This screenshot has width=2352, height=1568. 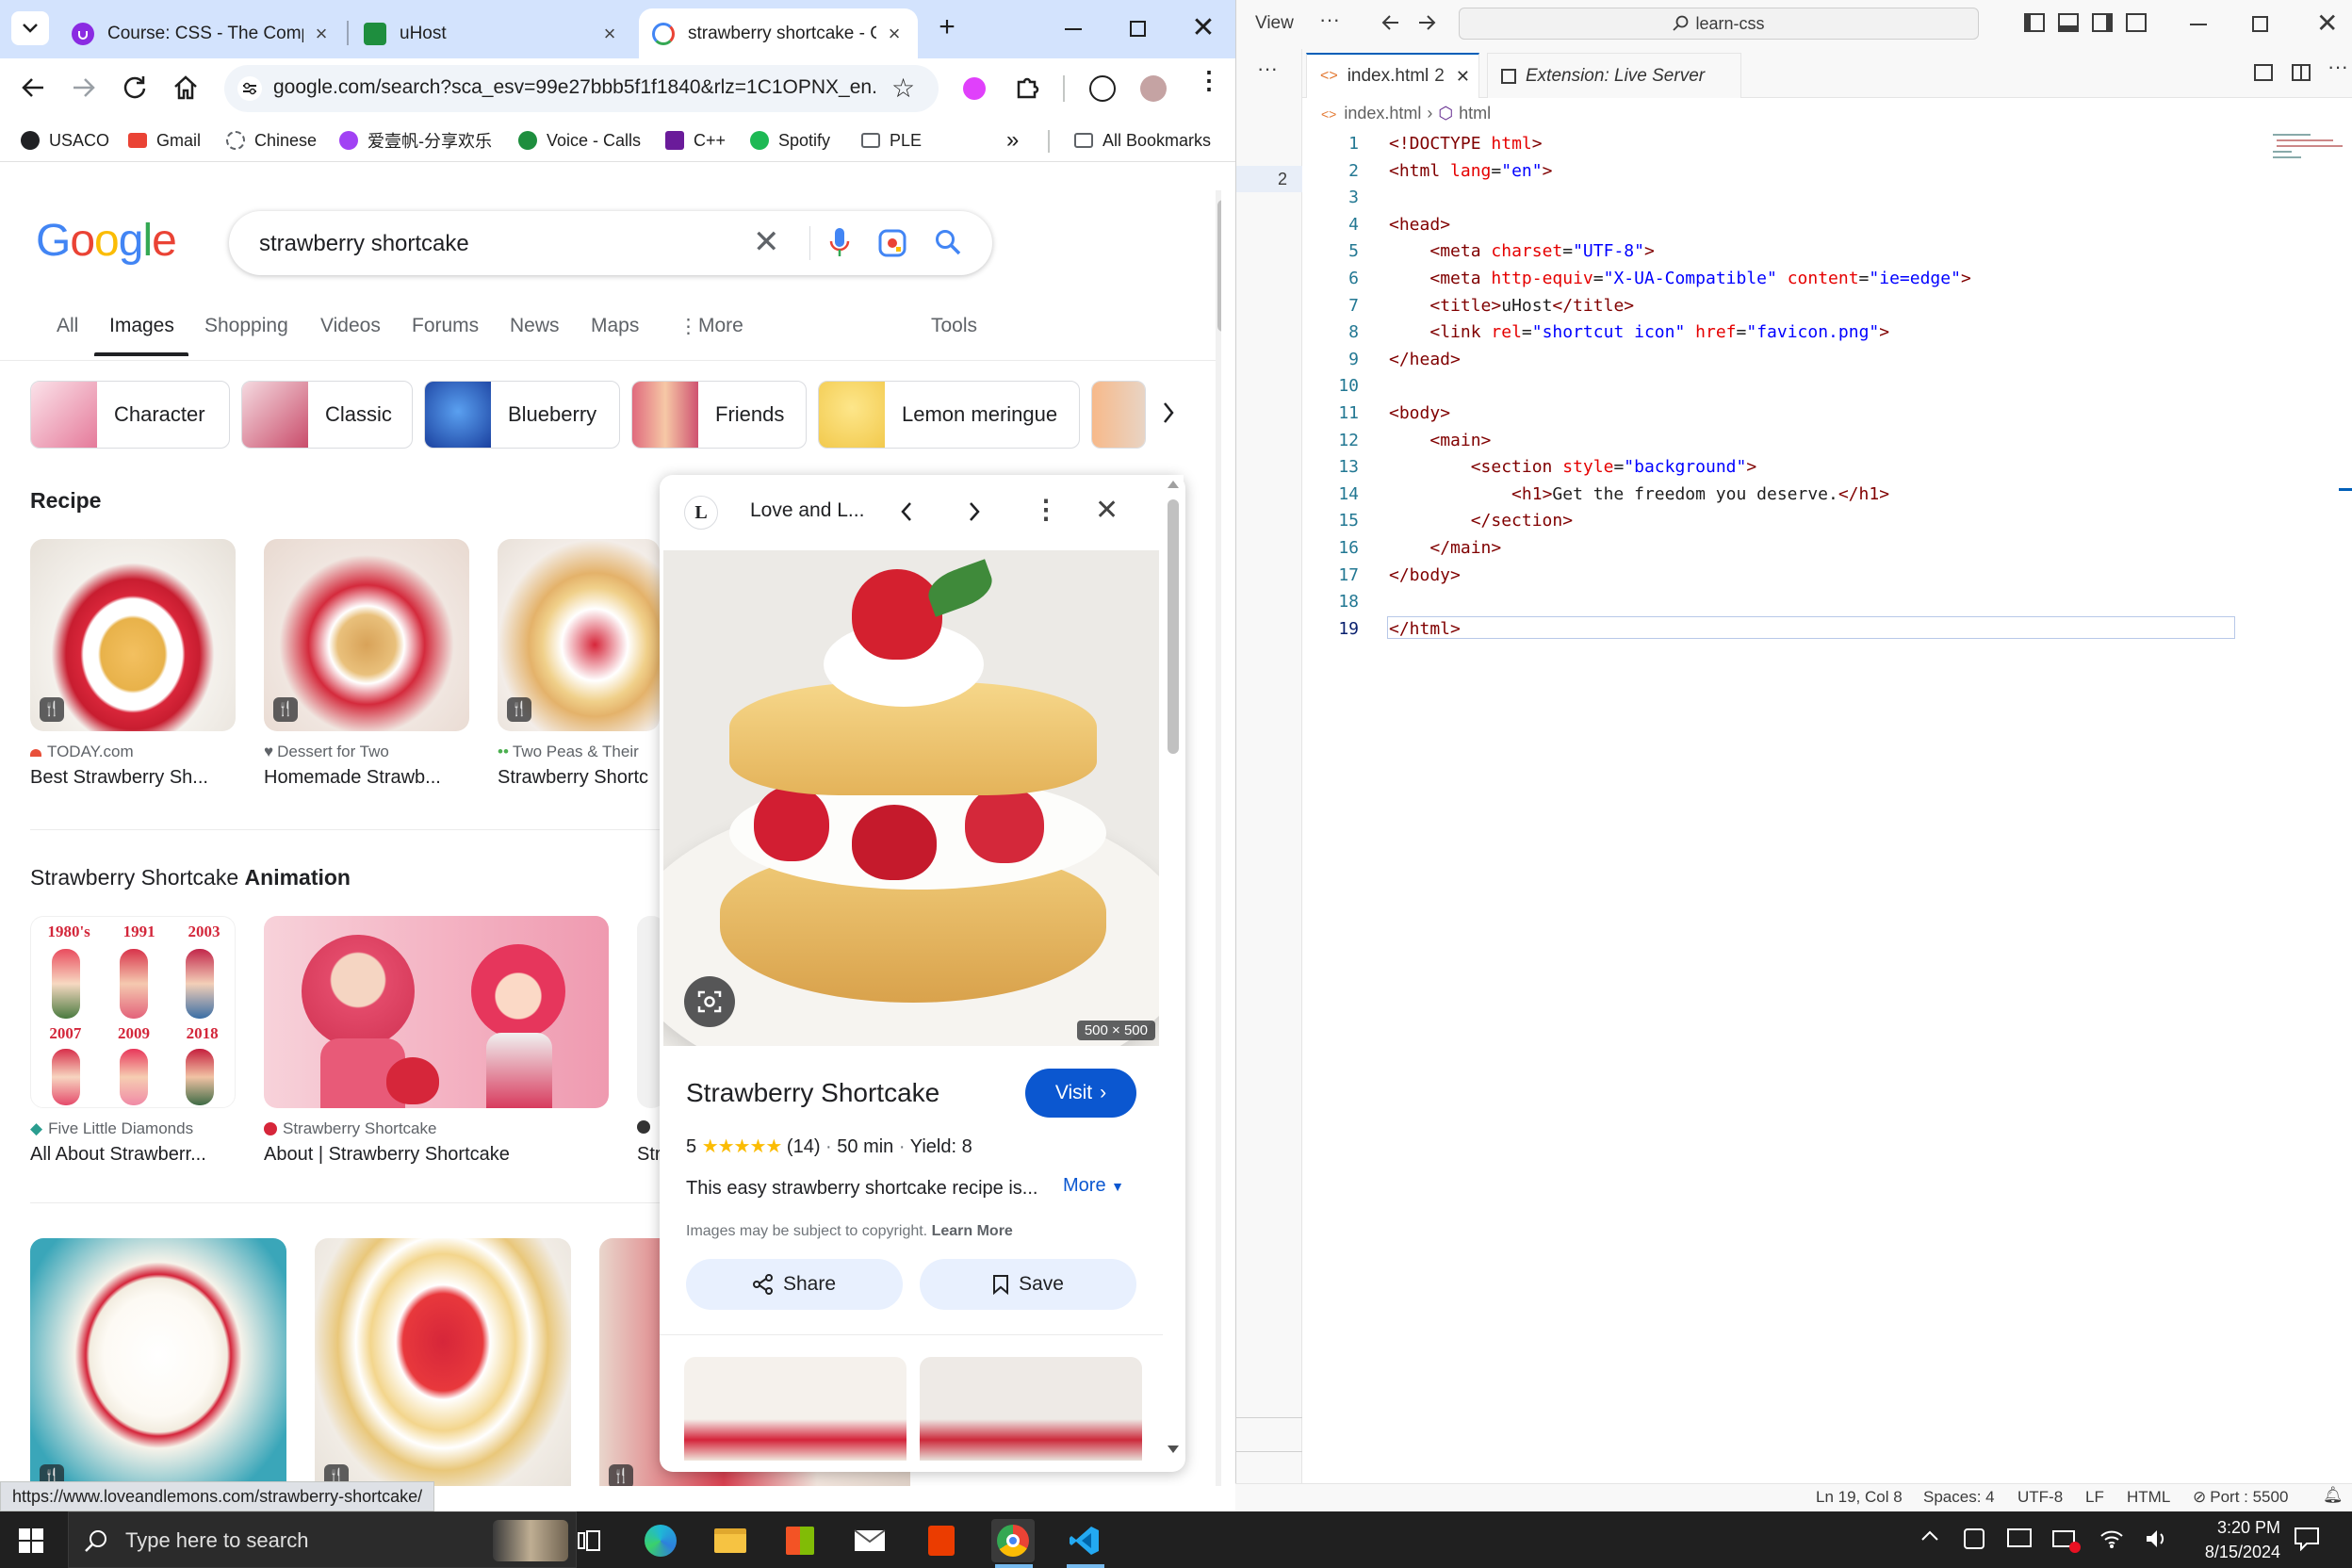 What do you see at coordinates (579, 140) in the screenshot?
I see `bookmark-voice: Voice - Calls` at bounding box center [579, 140].